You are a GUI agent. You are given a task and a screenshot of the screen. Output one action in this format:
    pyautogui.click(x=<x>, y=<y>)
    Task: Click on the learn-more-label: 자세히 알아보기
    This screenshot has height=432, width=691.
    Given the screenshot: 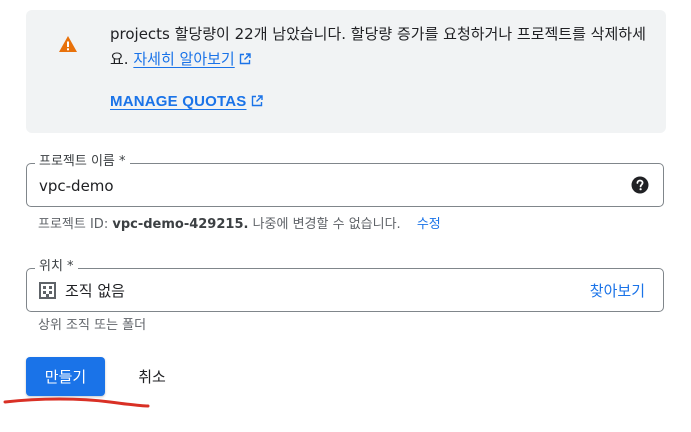 What is the action you would take?
    pyautogui.click(x=184, y=59)
    